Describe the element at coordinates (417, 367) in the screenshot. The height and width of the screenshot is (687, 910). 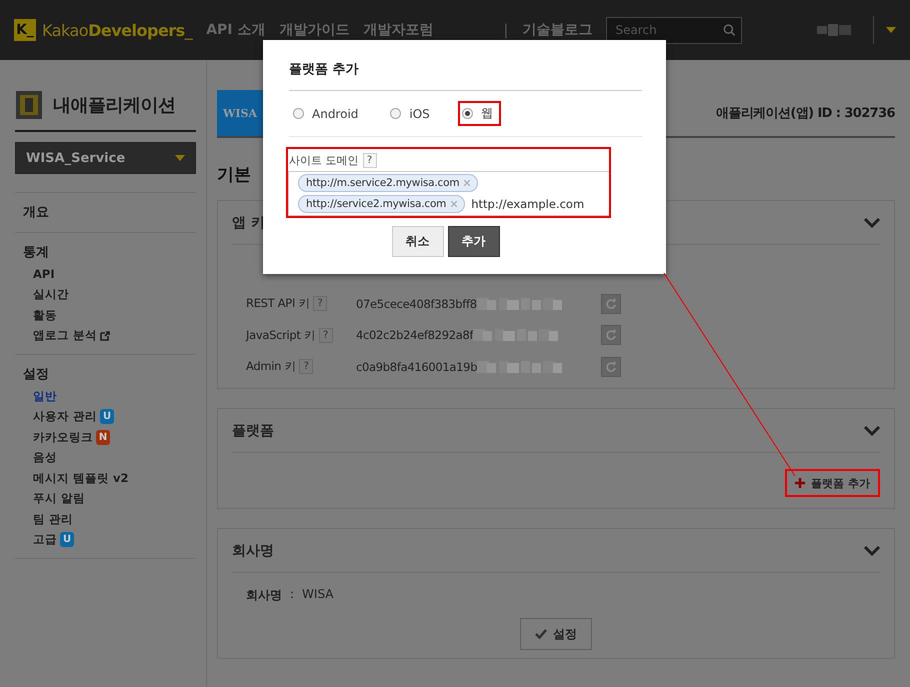
I see `key-value: c0a9b8fa416001a19b` at that location.